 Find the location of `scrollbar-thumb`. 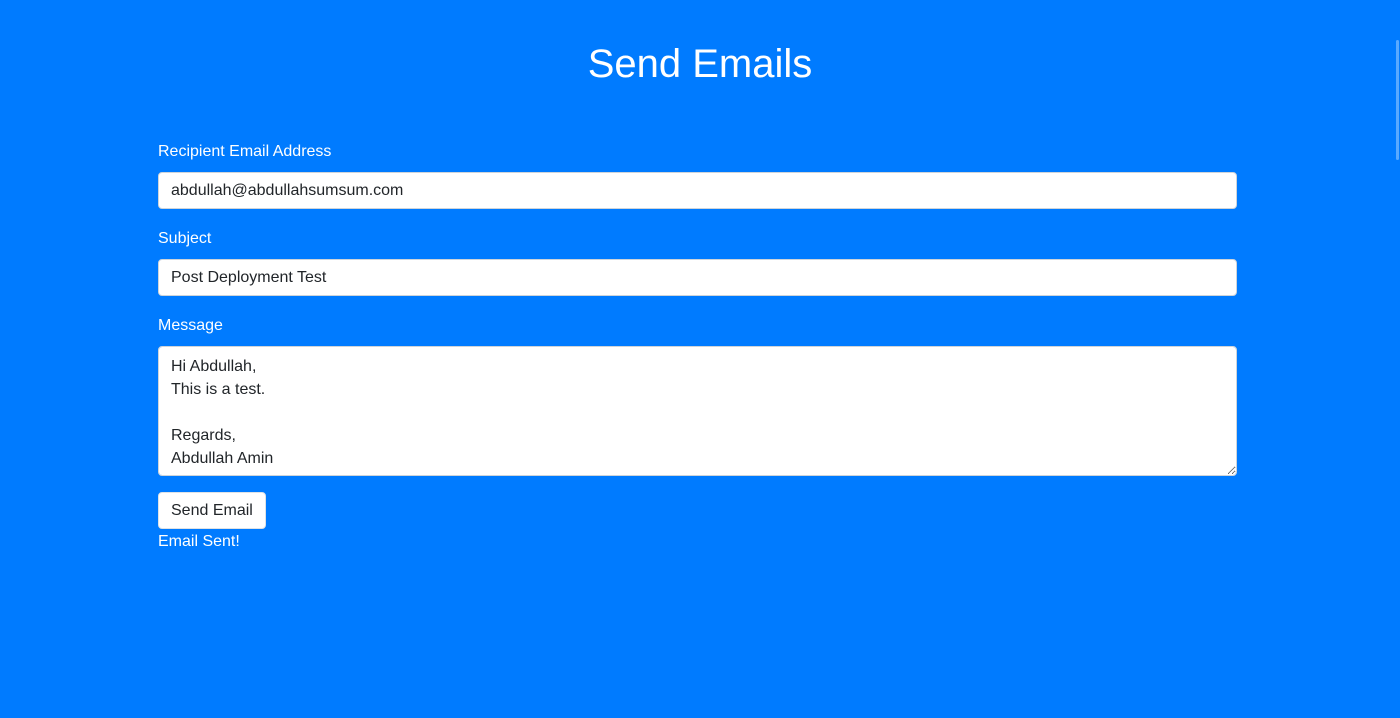

scrollbar-thumb is located at coordinates (1397, 100).